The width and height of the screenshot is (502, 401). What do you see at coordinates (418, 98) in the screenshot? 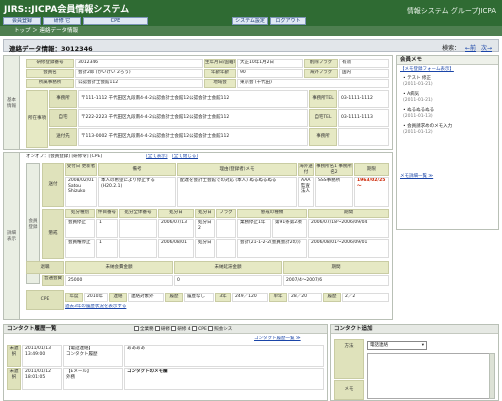
I see `memo-item: • A病気 (2011-01-21)` at bounding box center [418, 98].